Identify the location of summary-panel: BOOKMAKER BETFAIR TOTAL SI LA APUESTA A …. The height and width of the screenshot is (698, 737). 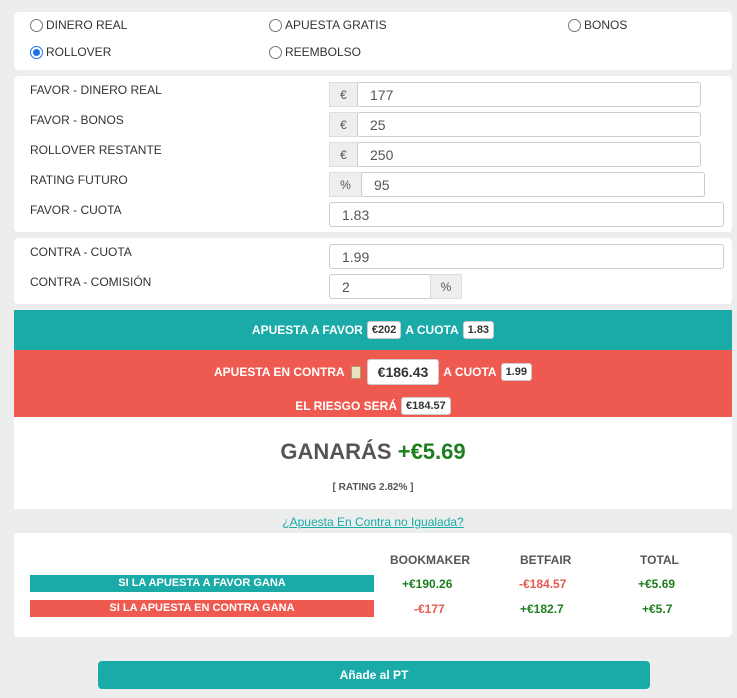
(373, 585).